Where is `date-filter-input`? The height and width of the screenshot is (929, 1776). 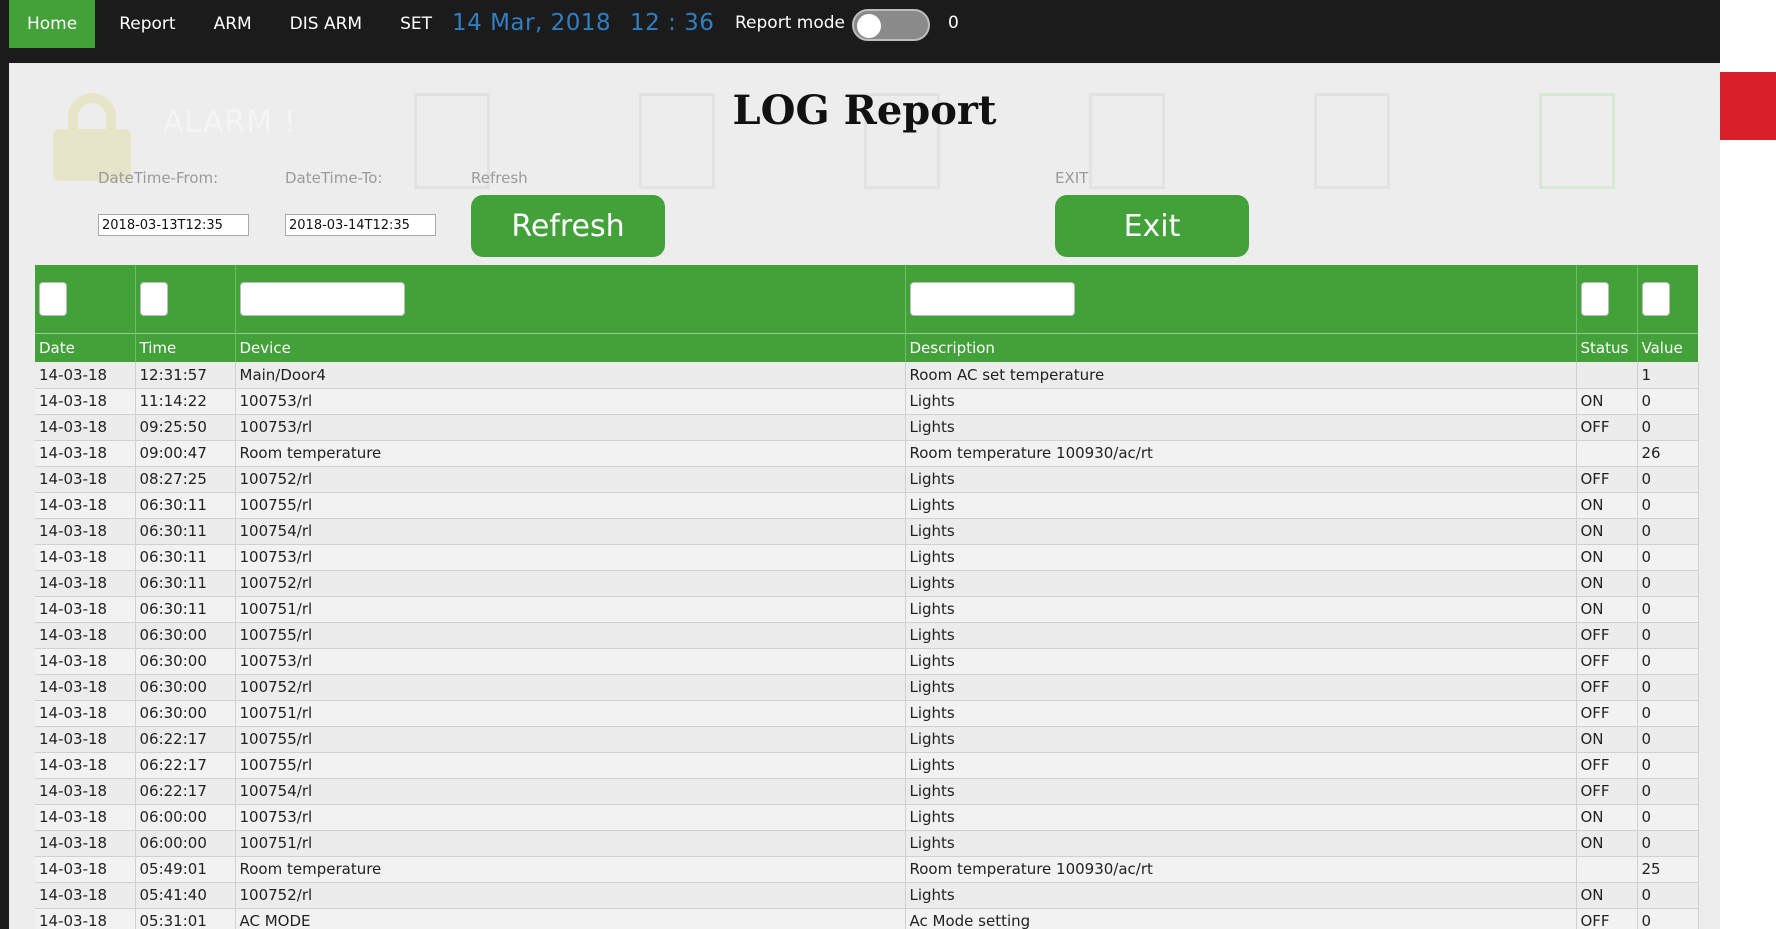 date-filter-input is located at coordinates (53, 298).